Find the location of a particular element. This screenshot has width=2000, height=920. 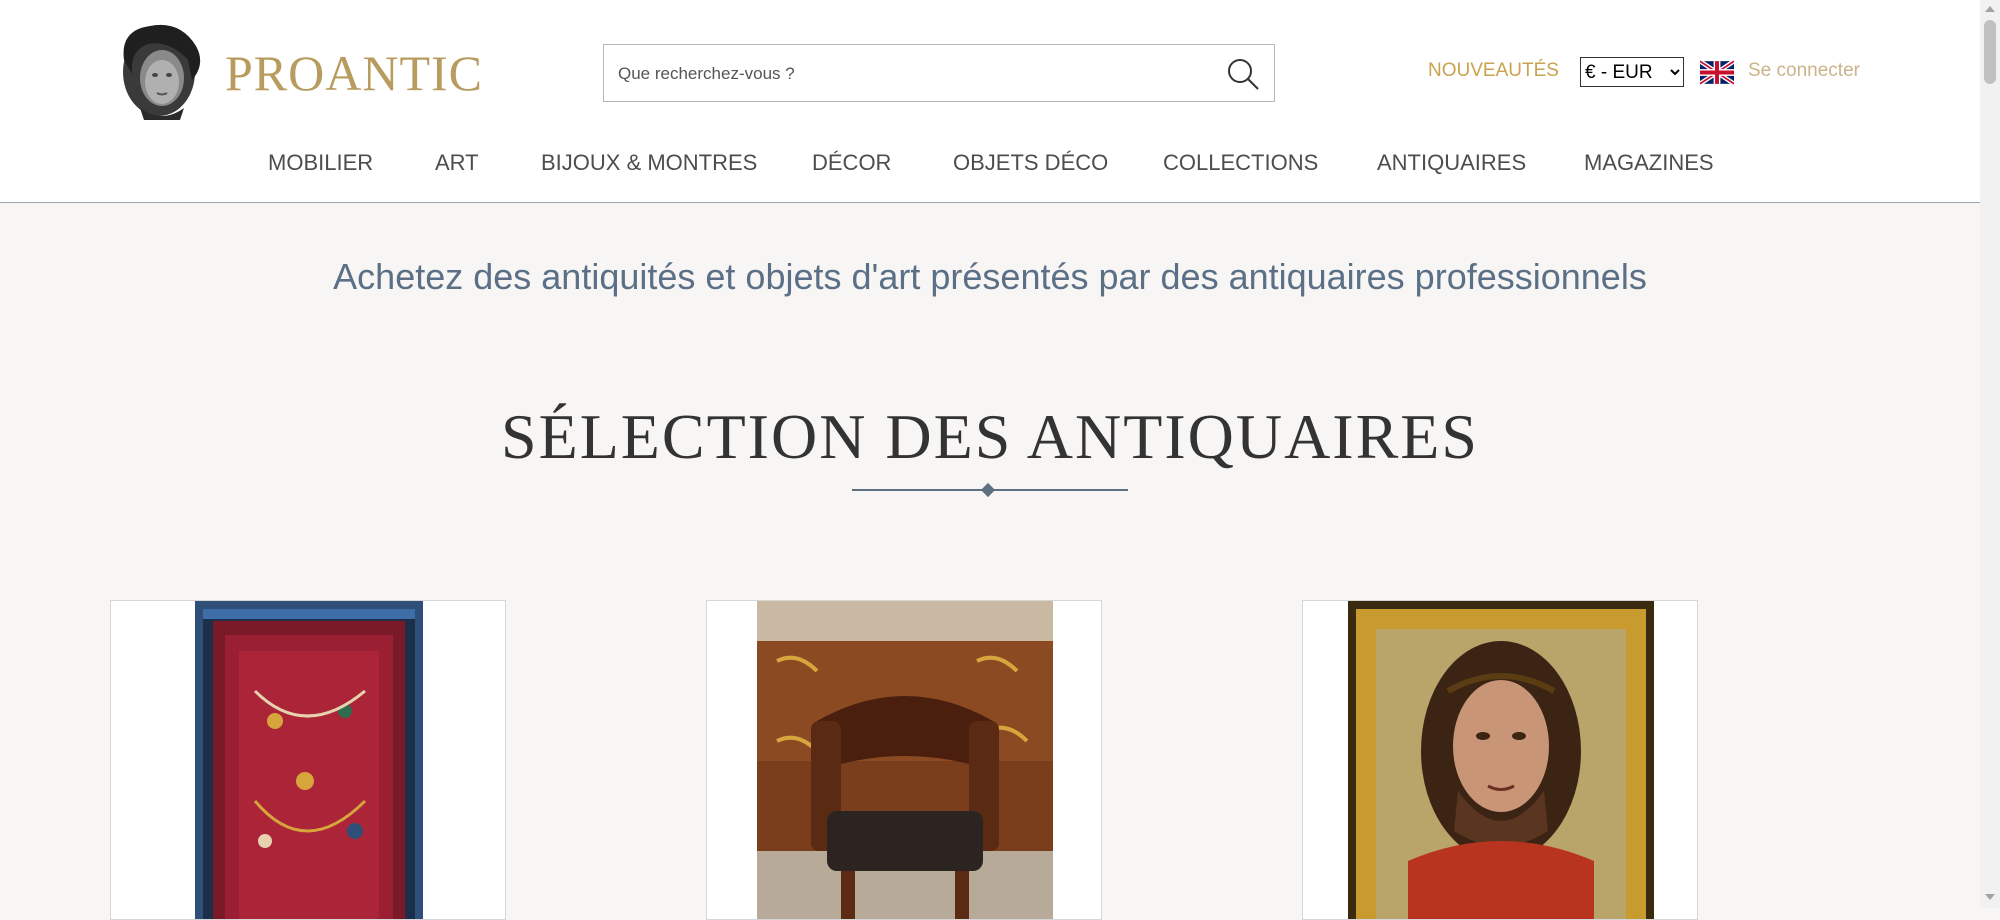

currency-select: € - EUR is located at coordinates (1632, 72).